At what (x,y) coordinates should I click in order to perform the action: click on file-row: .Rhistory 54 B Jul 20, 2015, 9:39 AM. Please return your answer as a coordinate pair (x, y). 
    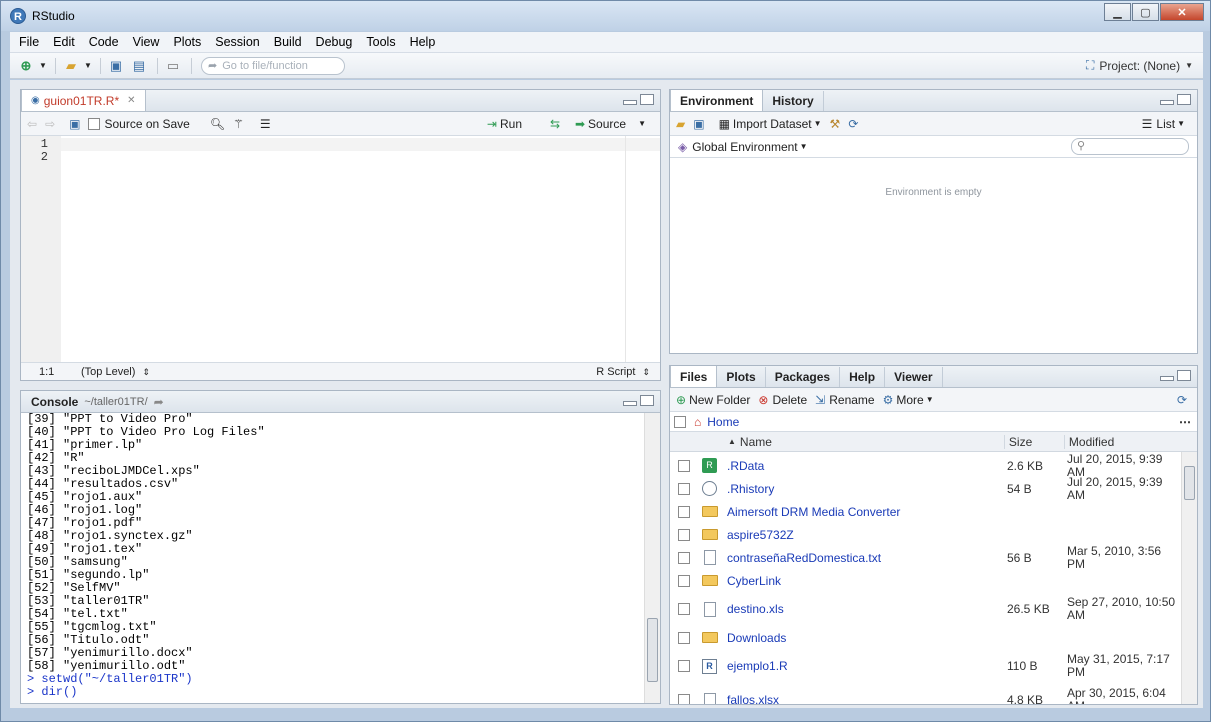
    Looking at the image, I should click on (933, 488).